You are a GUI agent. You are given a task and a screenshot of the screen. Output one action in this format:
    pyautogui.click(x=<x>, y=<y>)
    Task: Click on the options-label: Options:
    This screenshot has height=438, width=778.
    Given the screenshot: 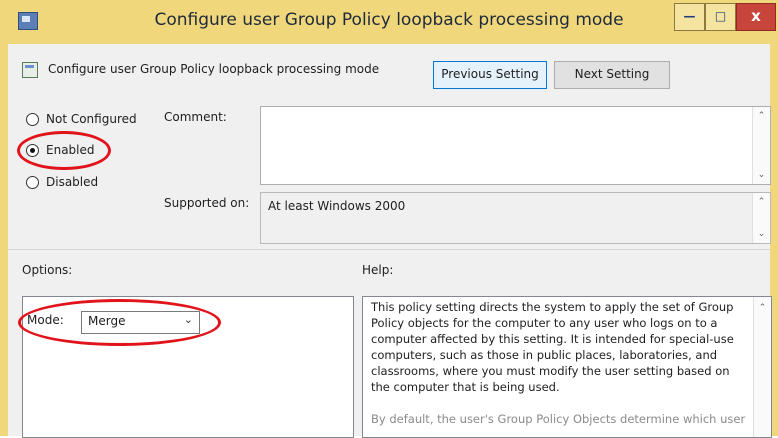 What is the action you would take?
    pyautogui.click(x=47, y=270)
    